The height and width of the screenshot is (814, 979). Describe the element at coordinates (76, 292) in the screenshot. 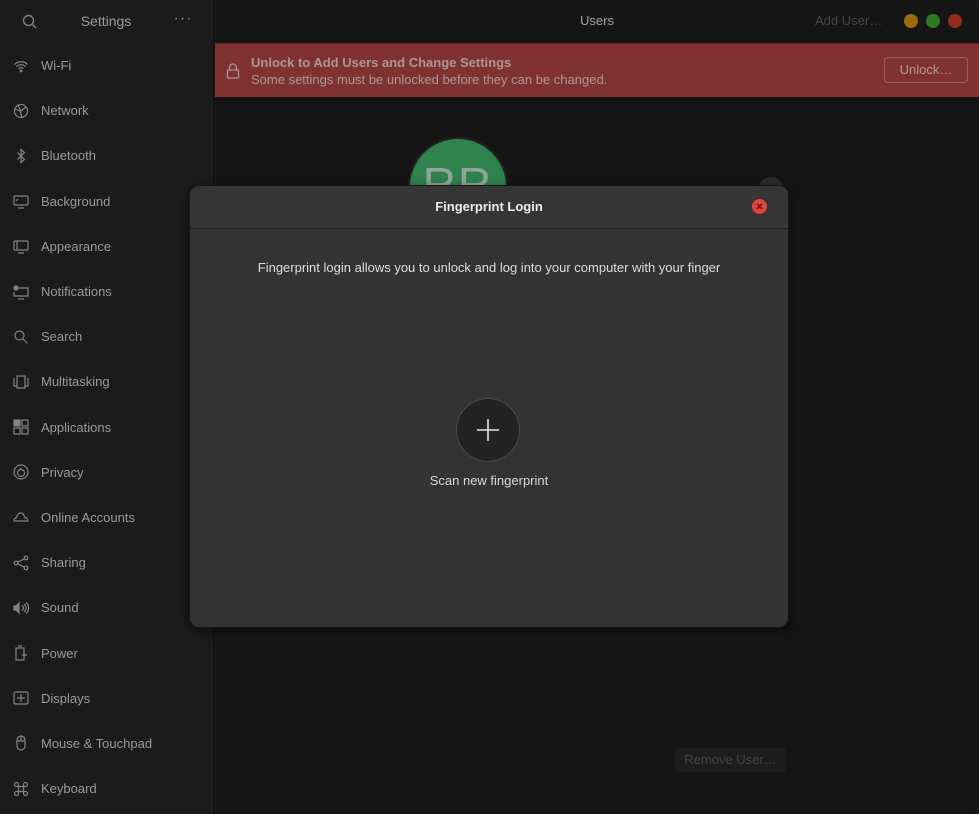

I see `sidebar-item-label: Notifications` at that location.